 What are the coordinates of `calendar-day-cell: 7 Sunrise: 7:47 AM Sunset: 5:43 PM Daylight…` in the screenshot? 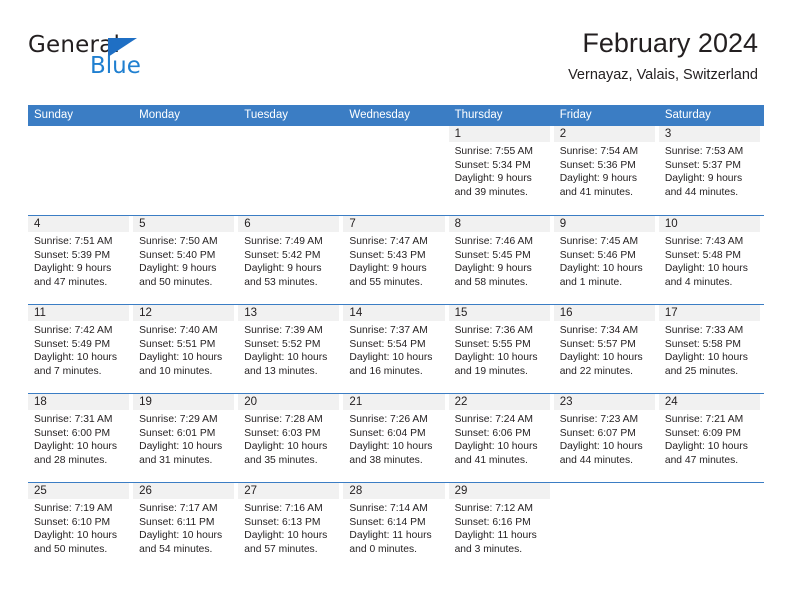 It's located at (395, 260).